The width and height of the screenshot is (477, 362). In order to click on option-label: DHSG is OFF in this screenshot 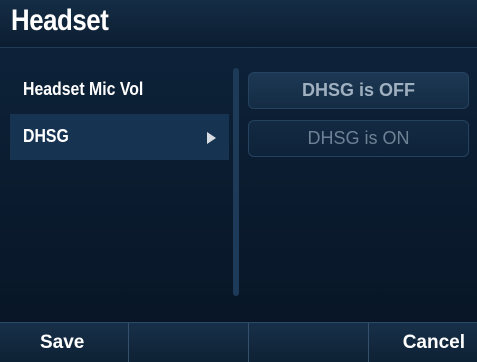, I will do `click(358, 90)`.